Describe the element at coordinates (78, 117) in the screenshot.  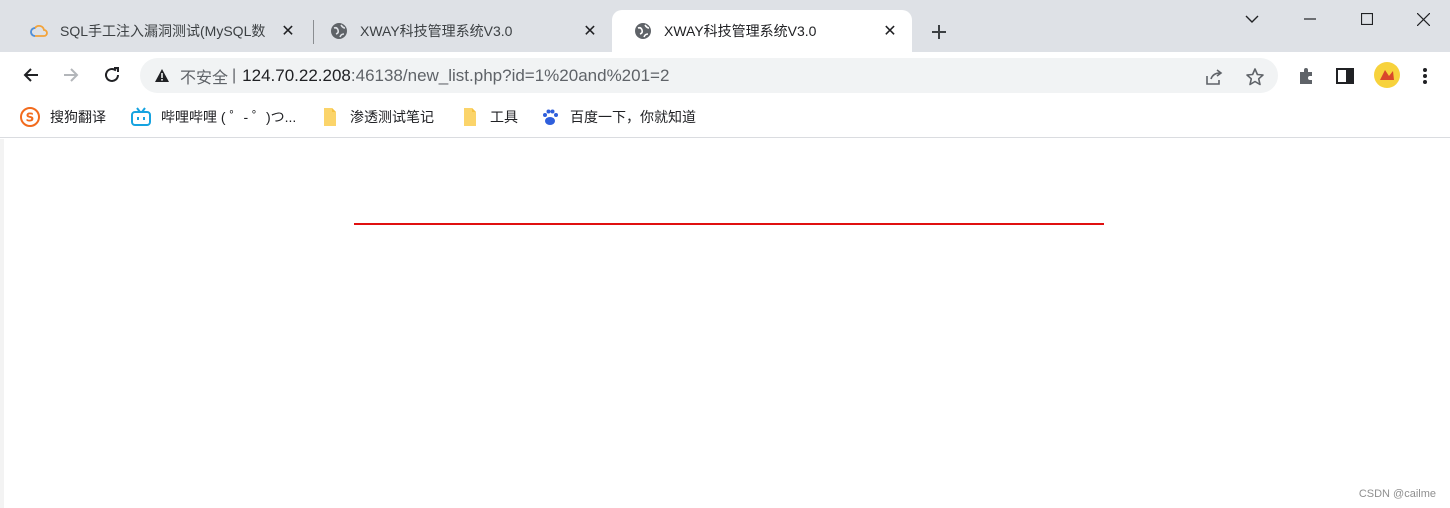
I see `bookmark-label: 搜狗翻译` at that location.